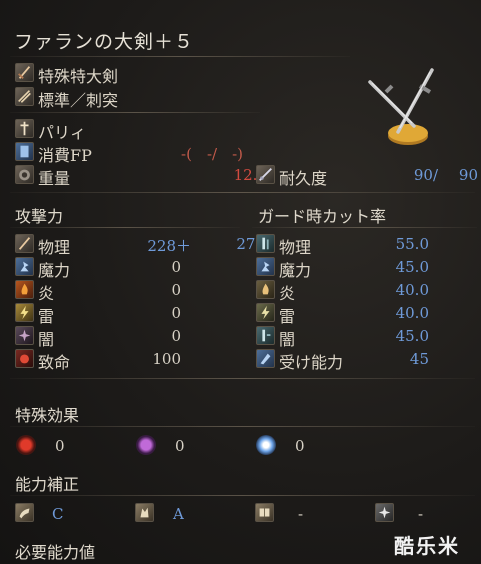 This screenshot has height=564, width=481. I want to click on durability-max: 90, so click(468, 175).